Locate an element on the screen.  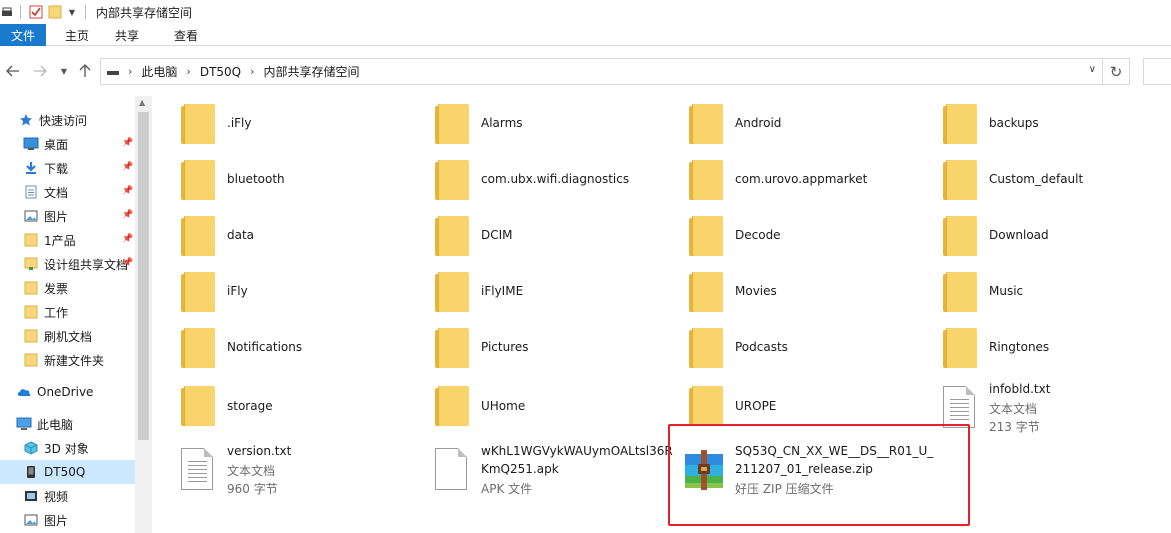
breadcrumb-device: DT50Q is located at coordinates (220, 72).